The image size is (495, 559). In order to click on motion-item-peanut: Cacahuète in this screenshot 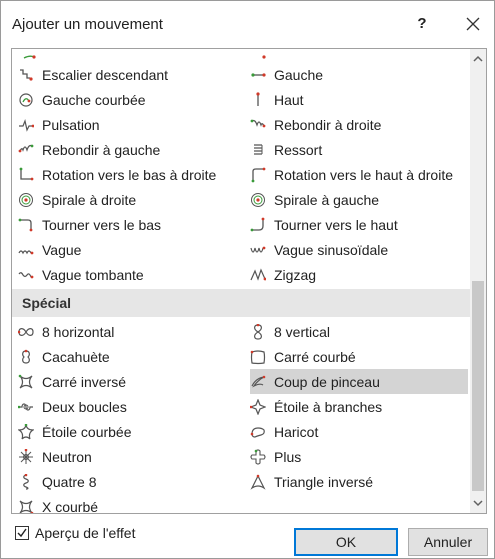, I will do `click(128, 356)`.